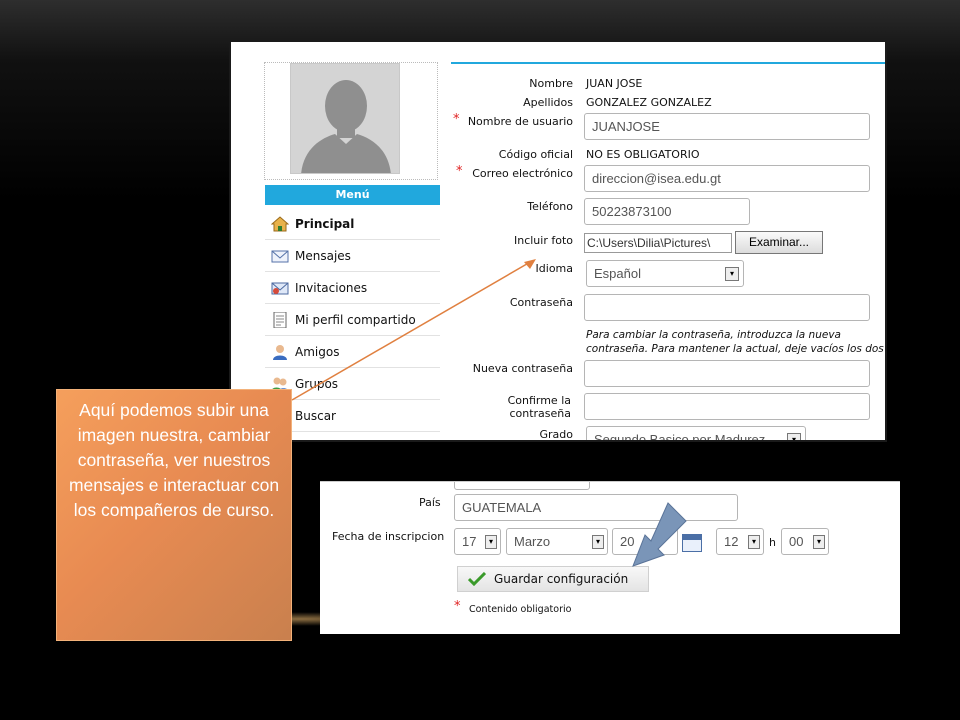 Image resolution: width=960 pixels, height=720 pixels. Describe the element at coordinates (740, 541) in the screenshot. I see `hour-select: 12 ▾` at that location.